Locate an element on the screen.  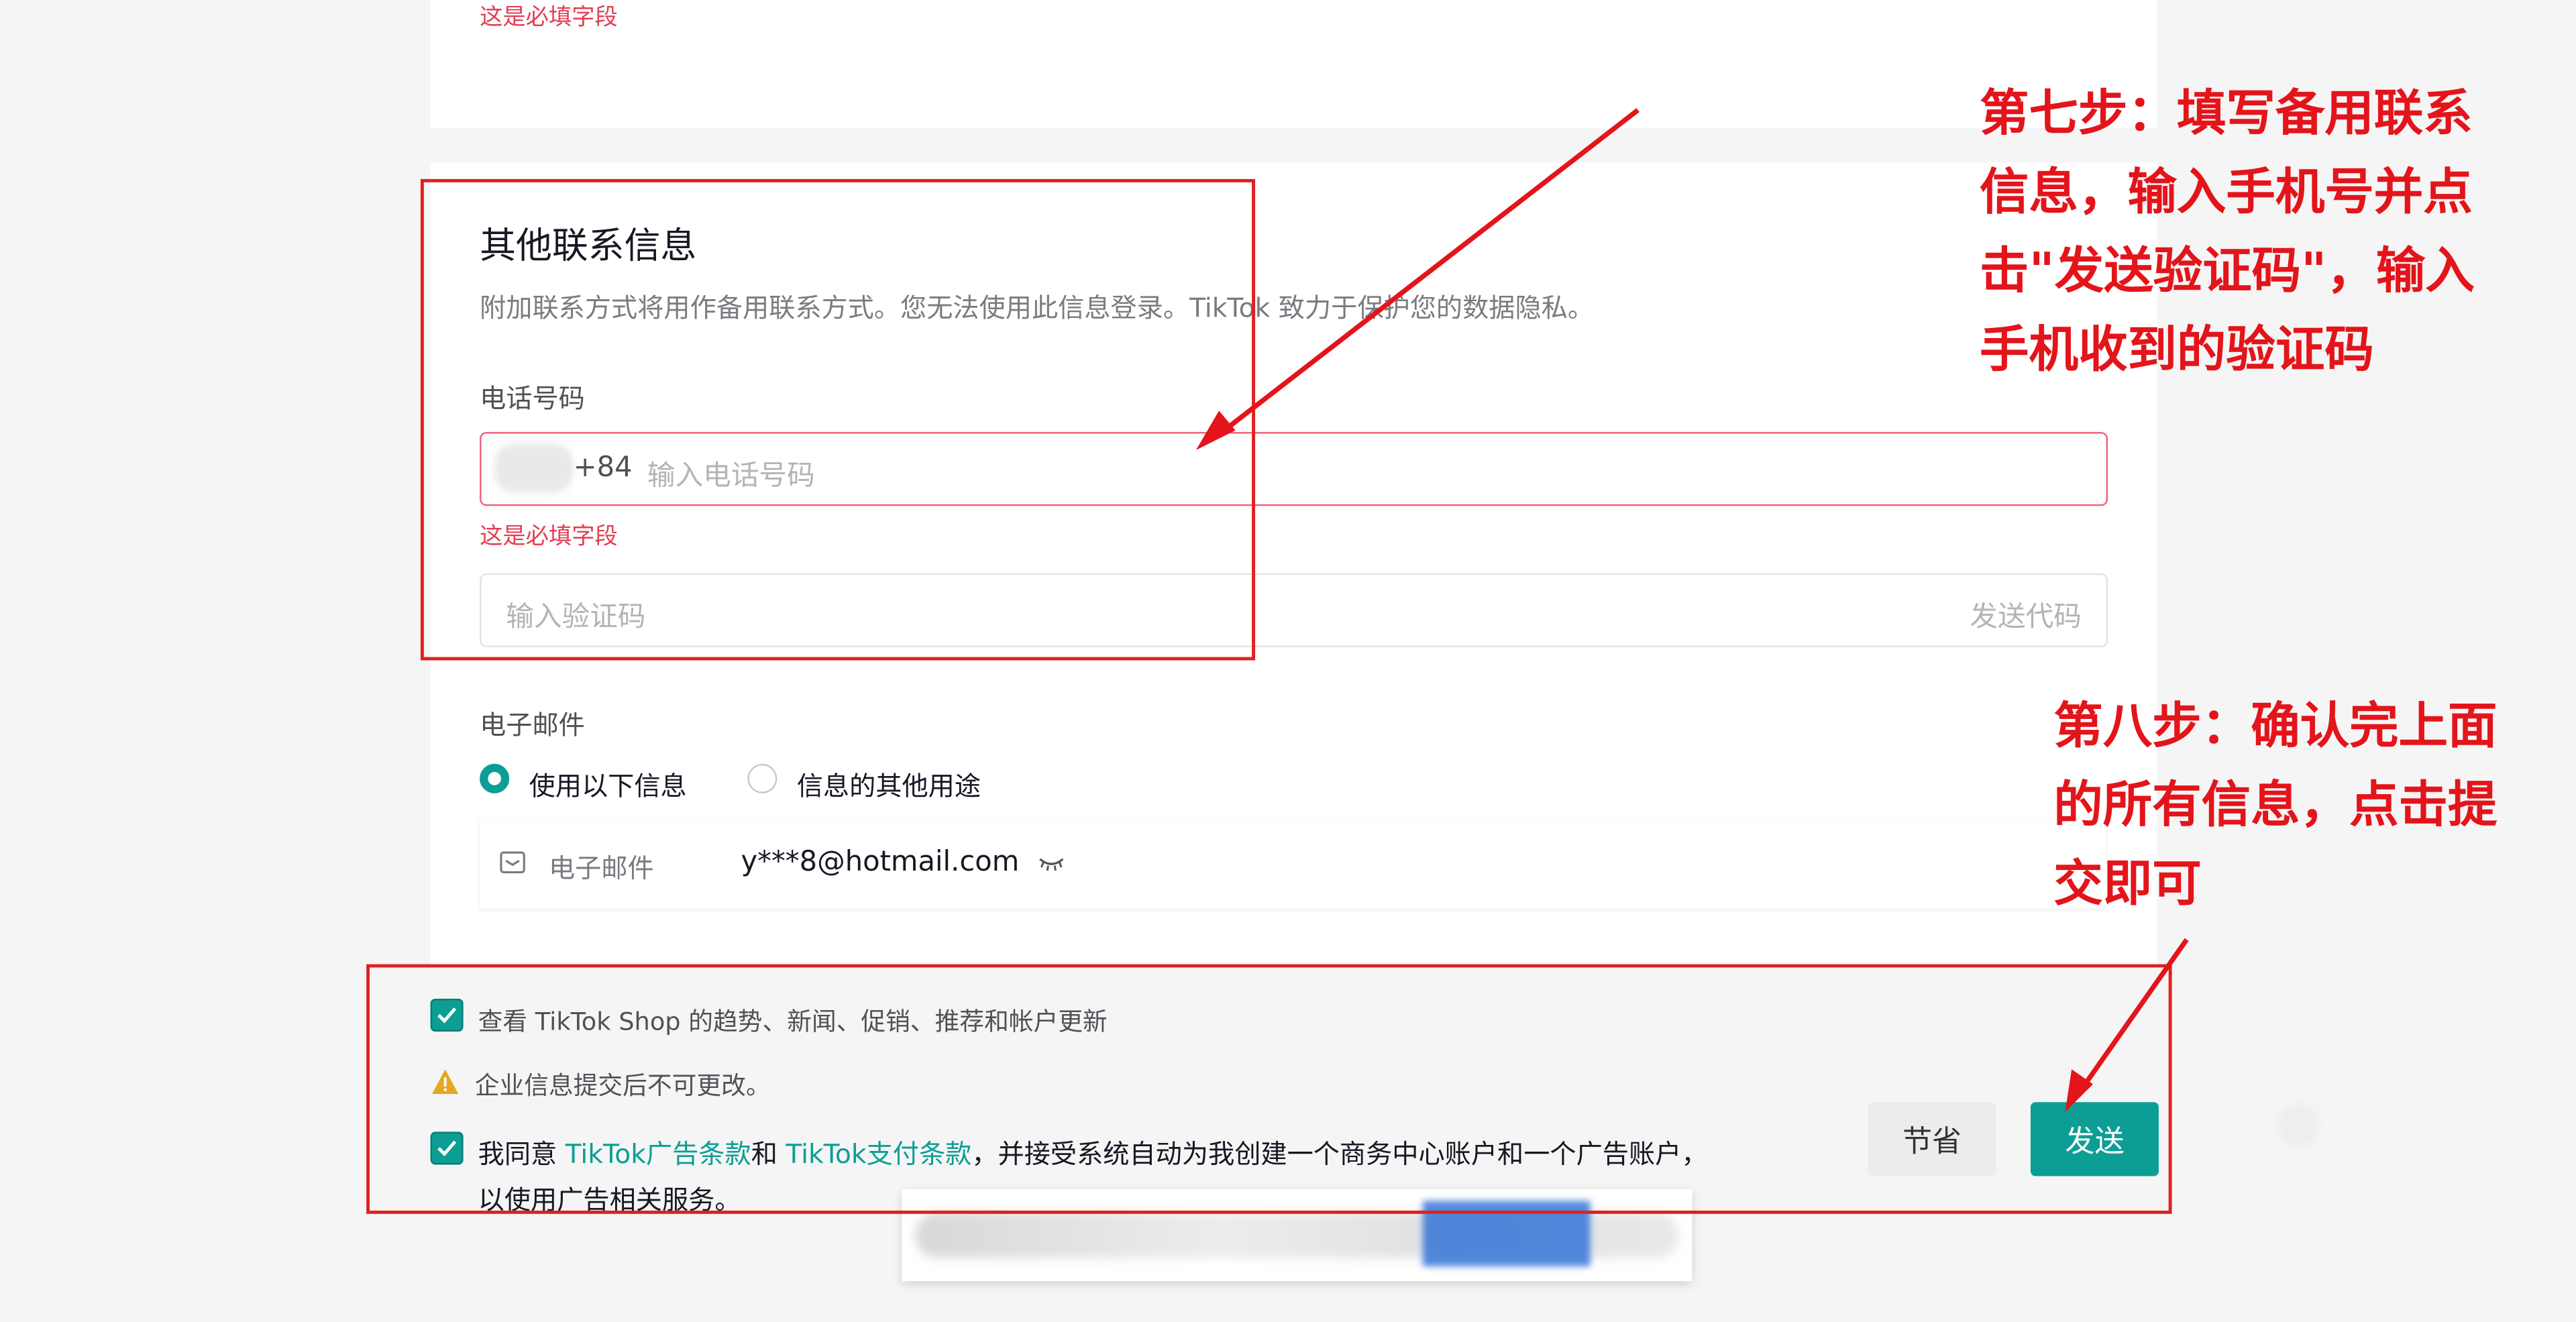
arrow-step7 is located at coordinates (1427, 273).